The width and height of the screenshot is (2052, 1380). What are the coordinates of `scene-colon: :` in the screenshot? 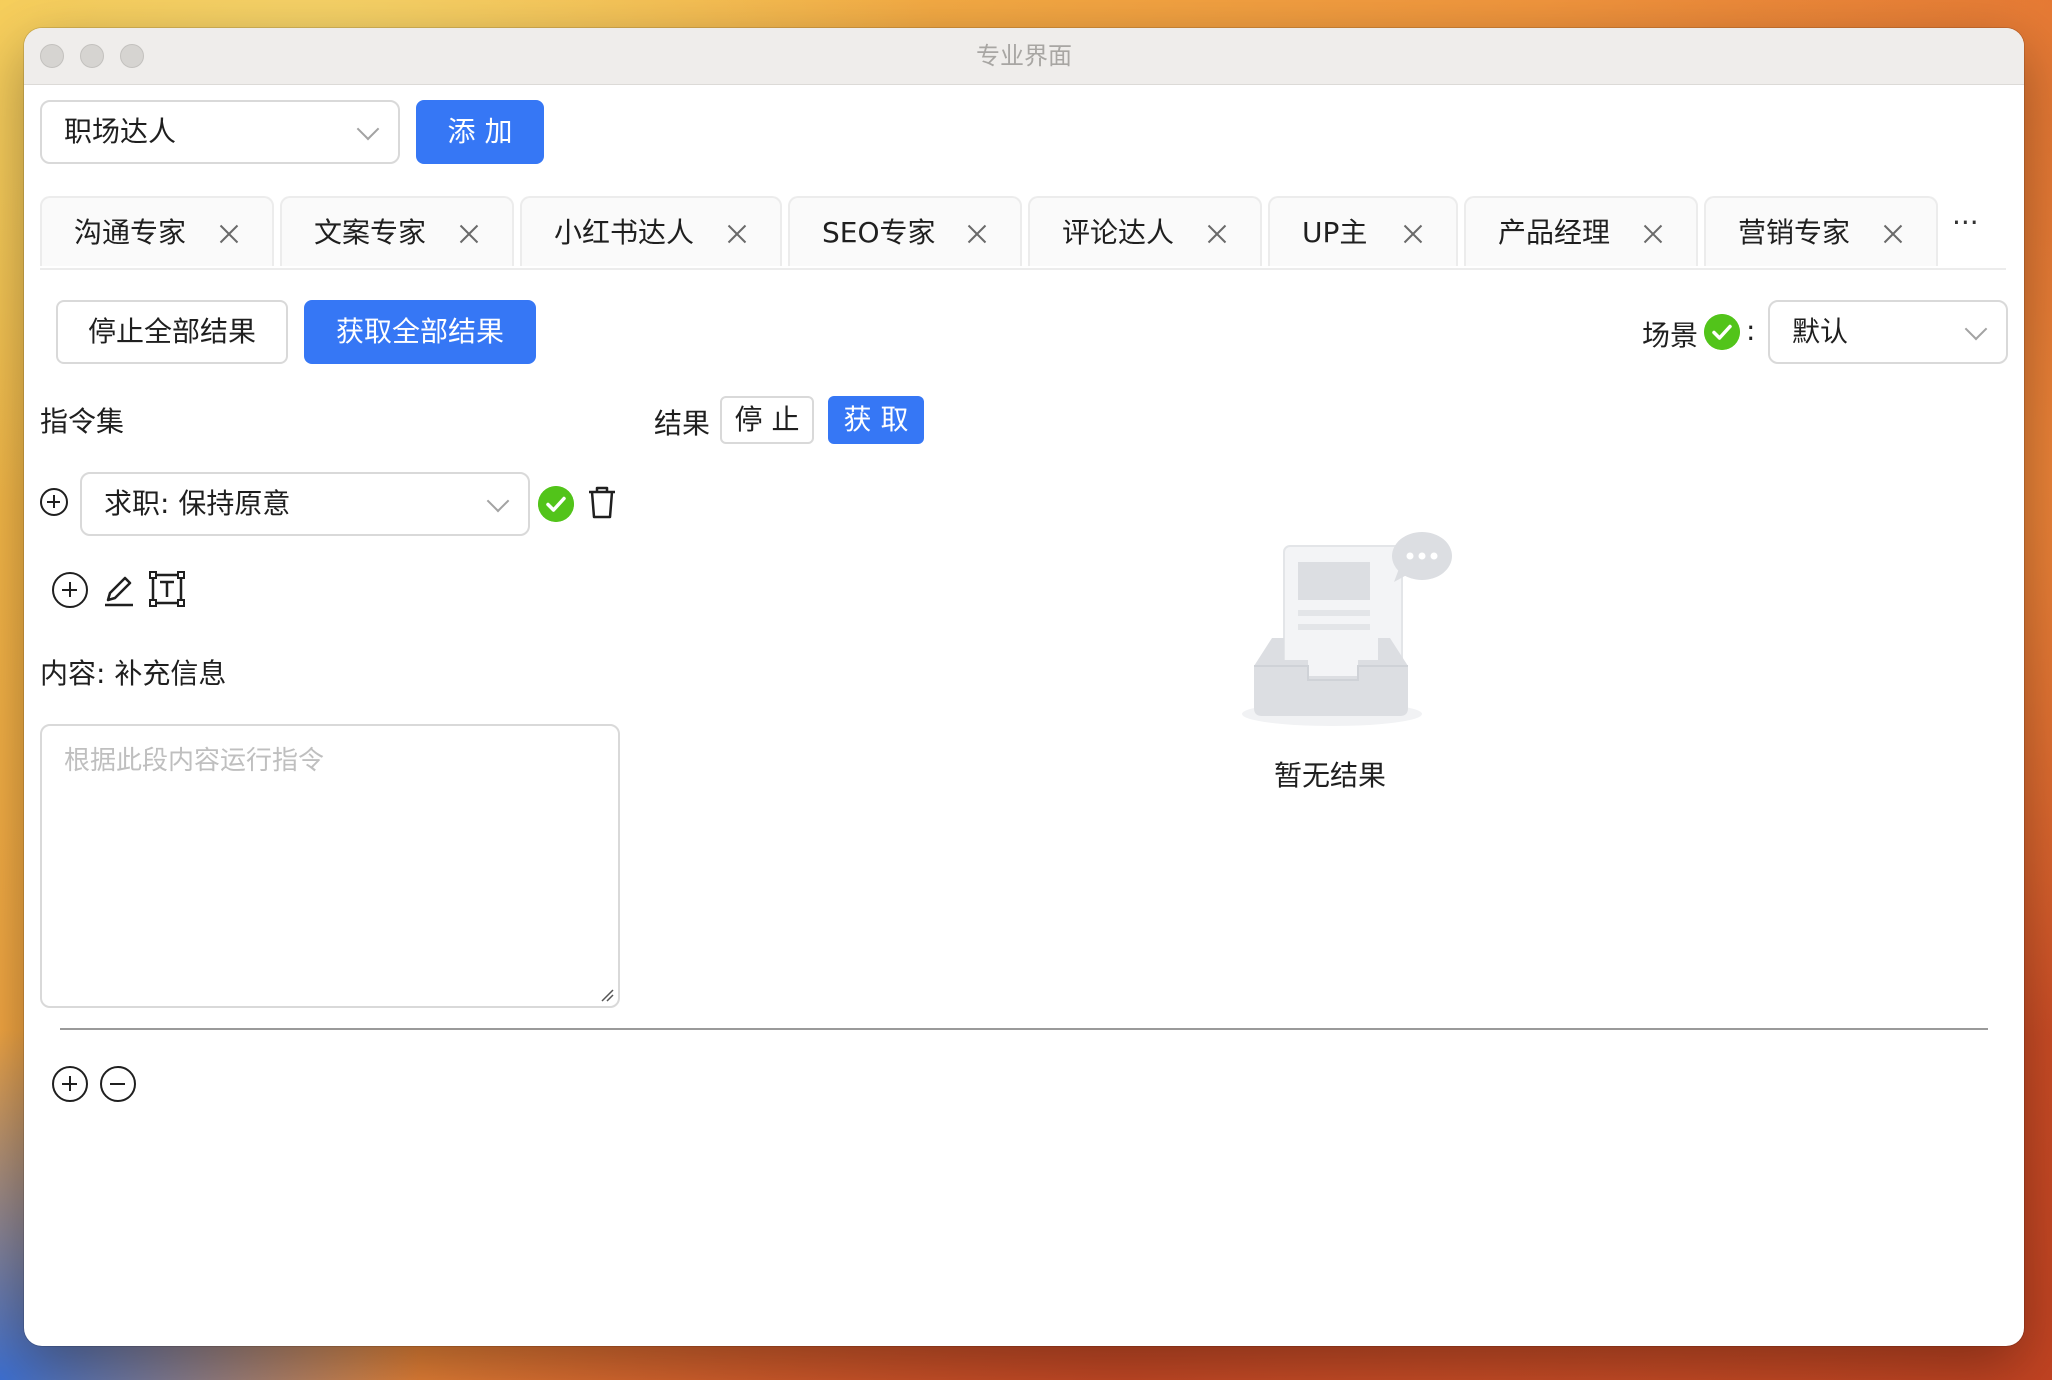 It's located at (1751, 330).